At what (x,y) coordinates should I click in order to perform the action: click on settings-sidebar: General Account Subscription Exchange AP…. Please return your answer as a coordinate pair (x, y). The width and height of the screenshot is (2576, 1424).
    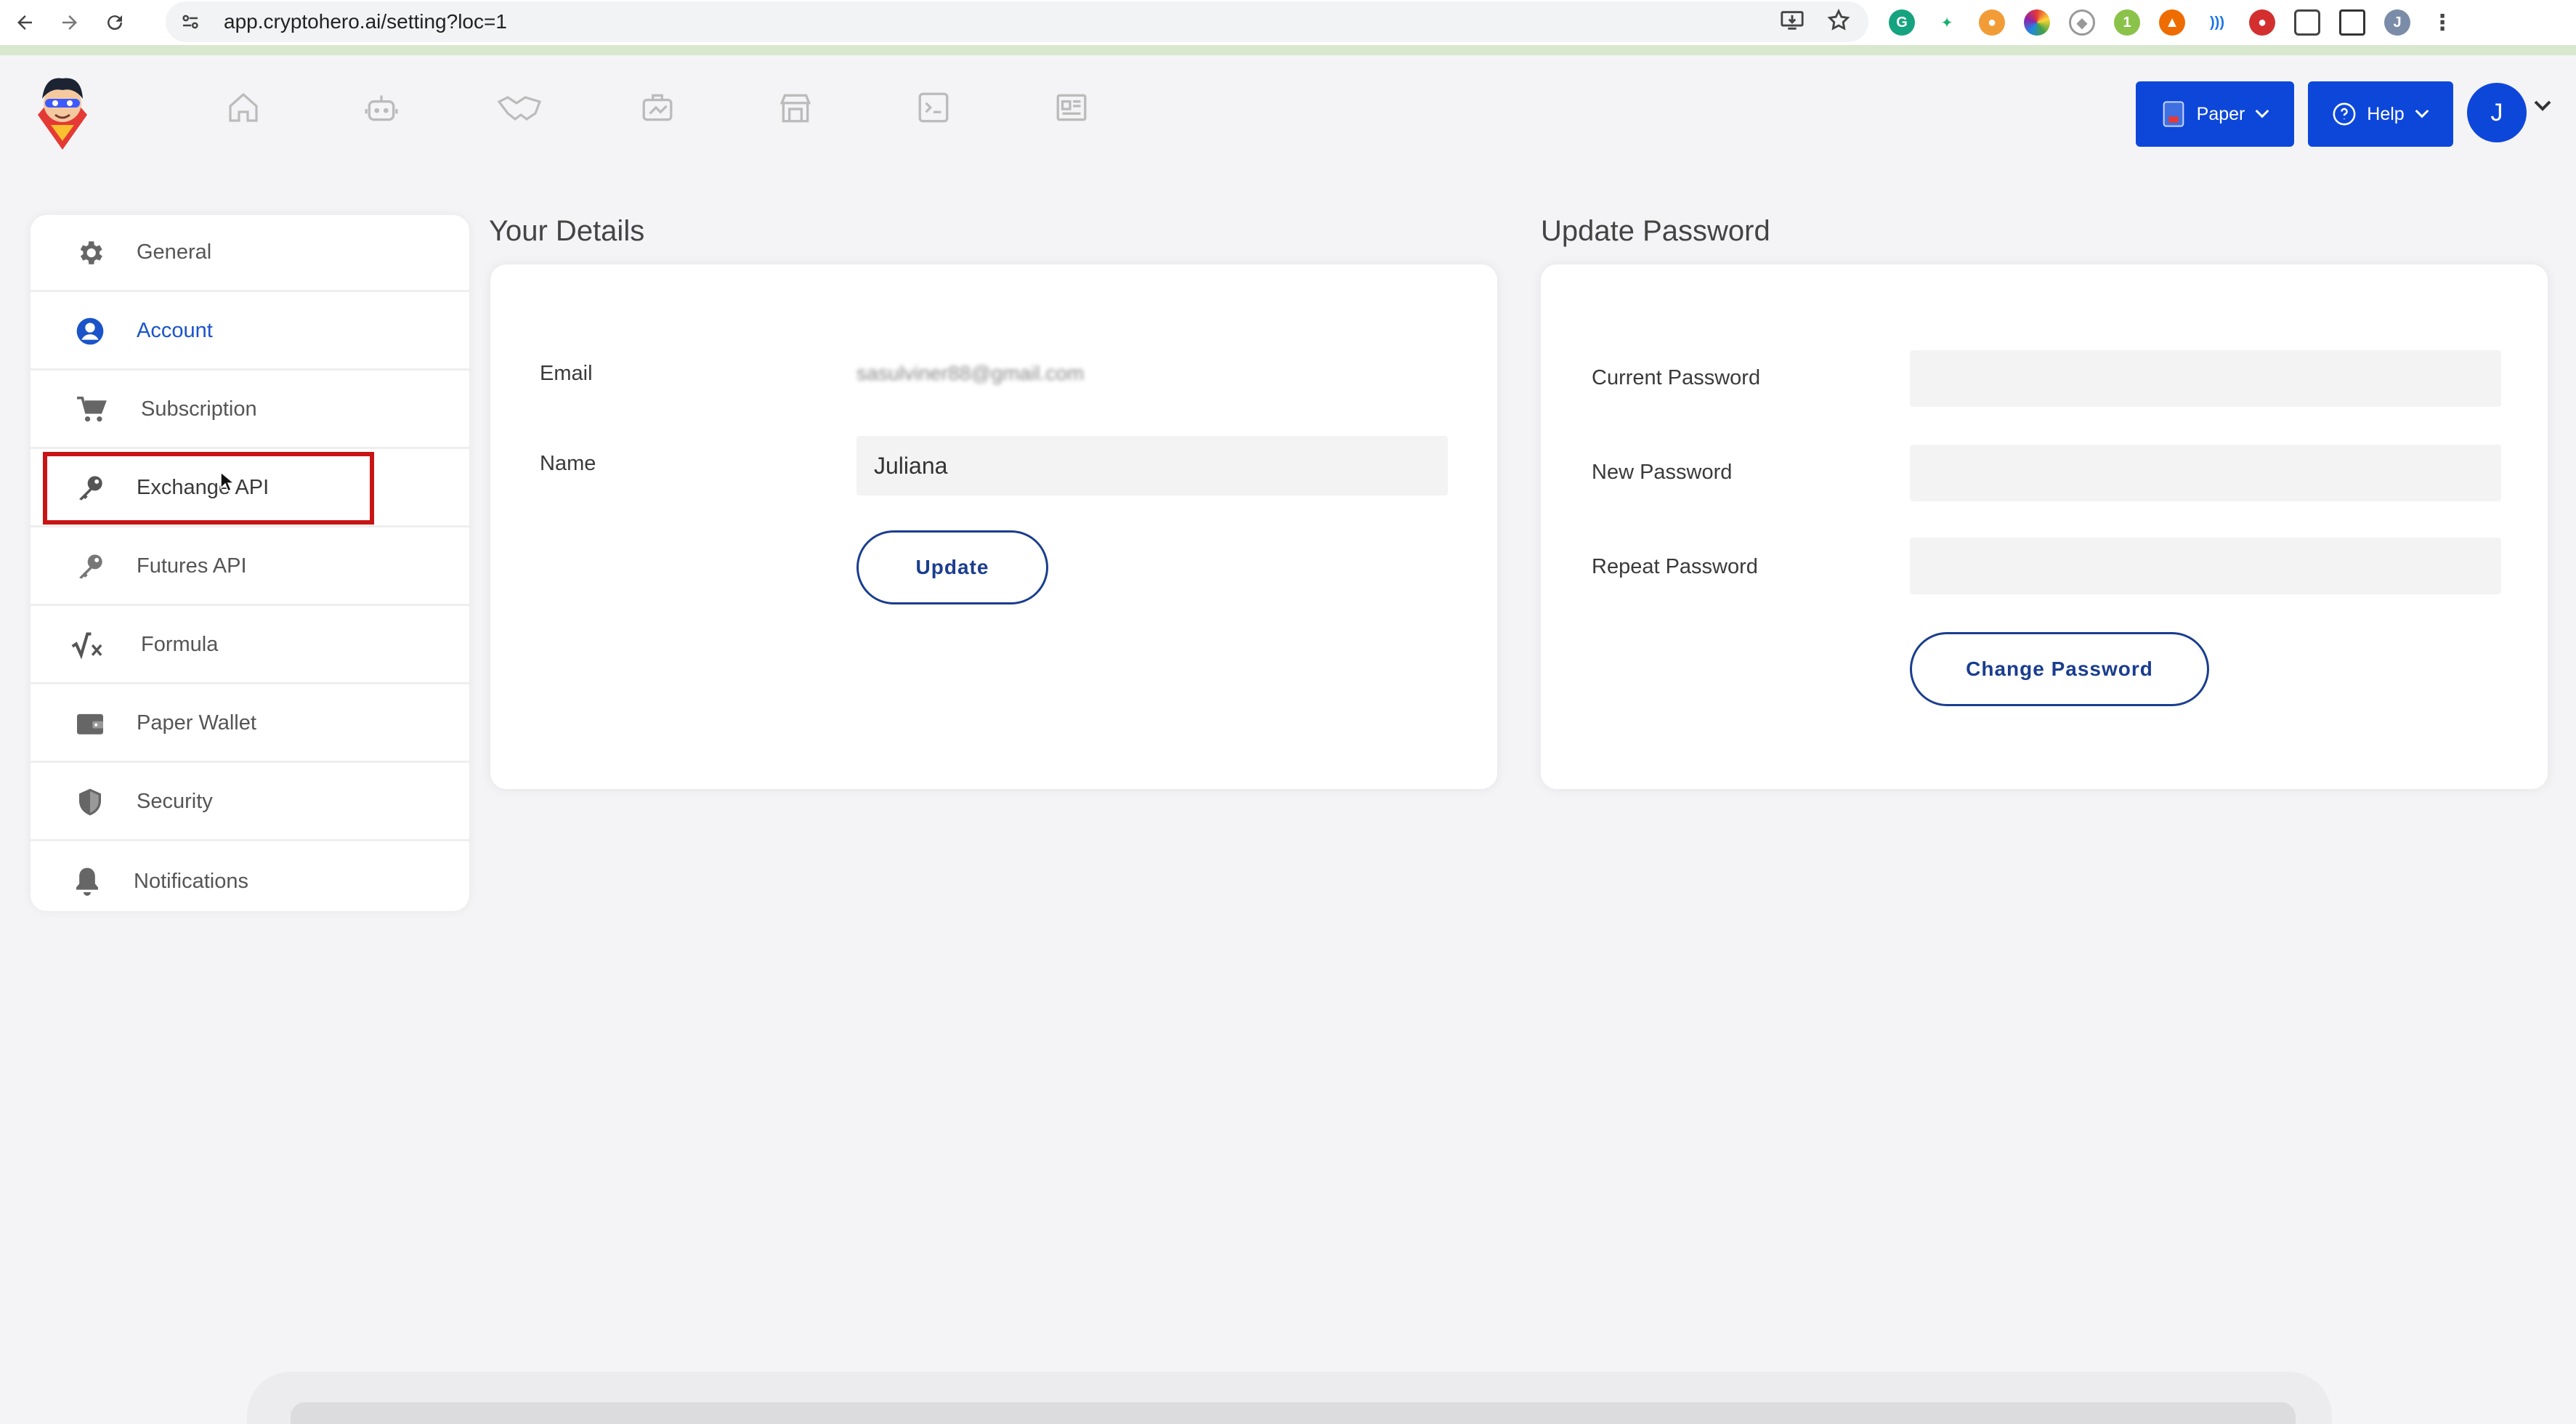
    Looking at the image, I should click on (250, 563).